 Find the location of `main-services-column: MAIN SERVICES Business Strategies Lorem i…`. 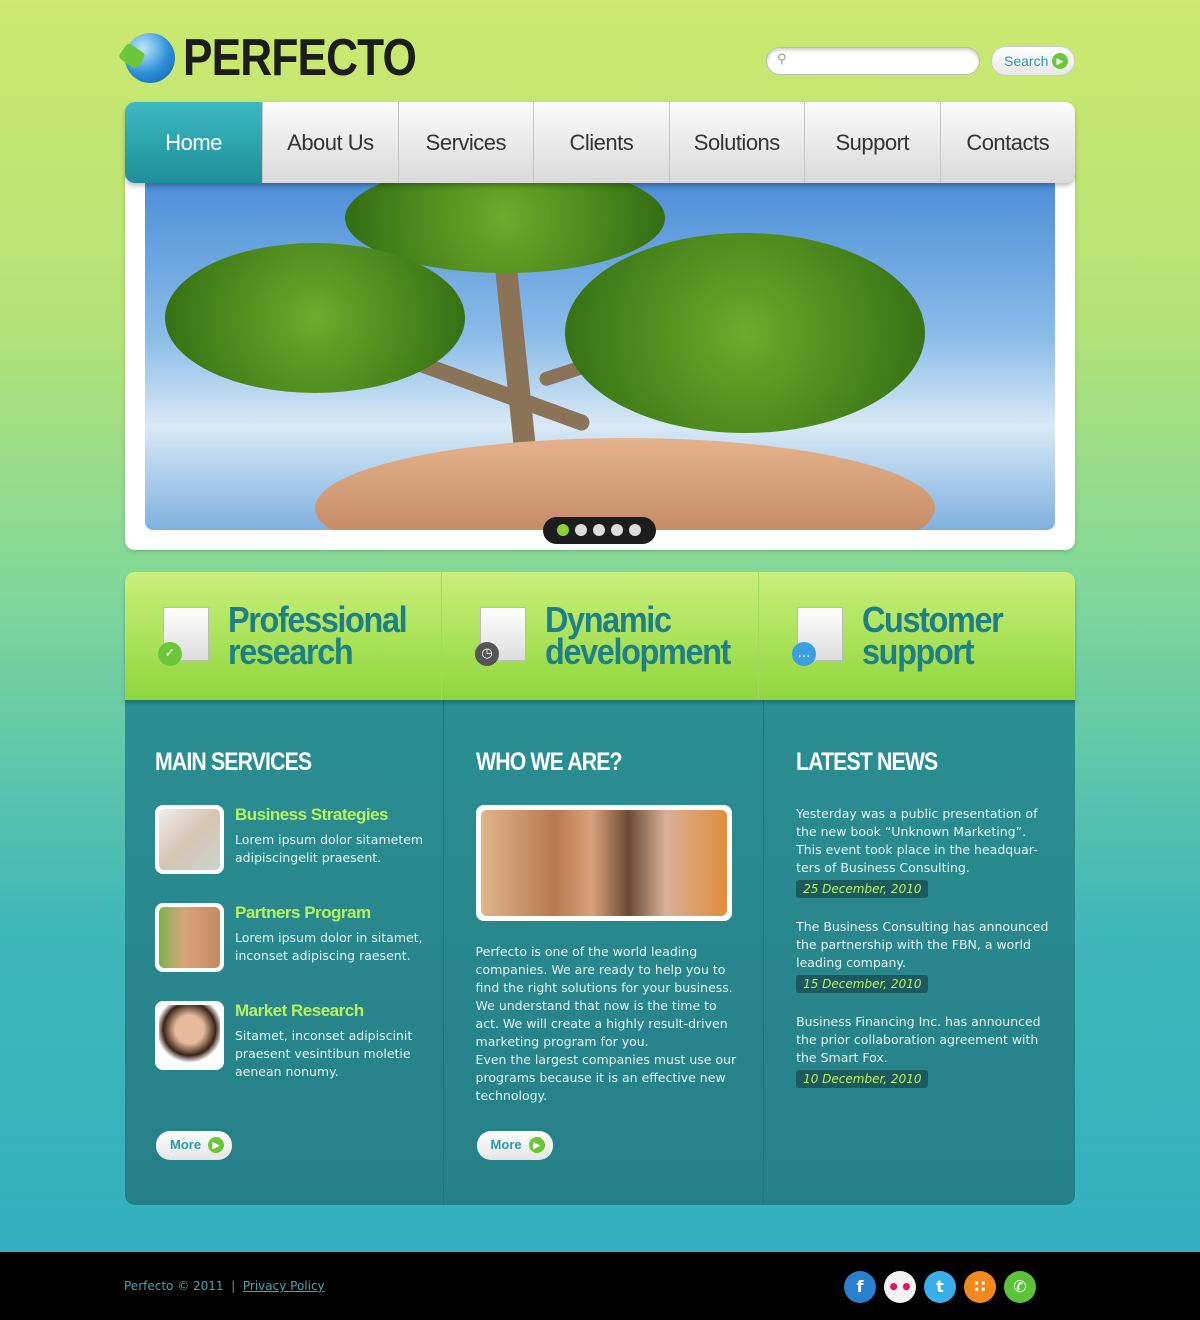

main-services-column: MAIN SERVICES Business Strategies Lorem i… is located at coordinates (284, 952).